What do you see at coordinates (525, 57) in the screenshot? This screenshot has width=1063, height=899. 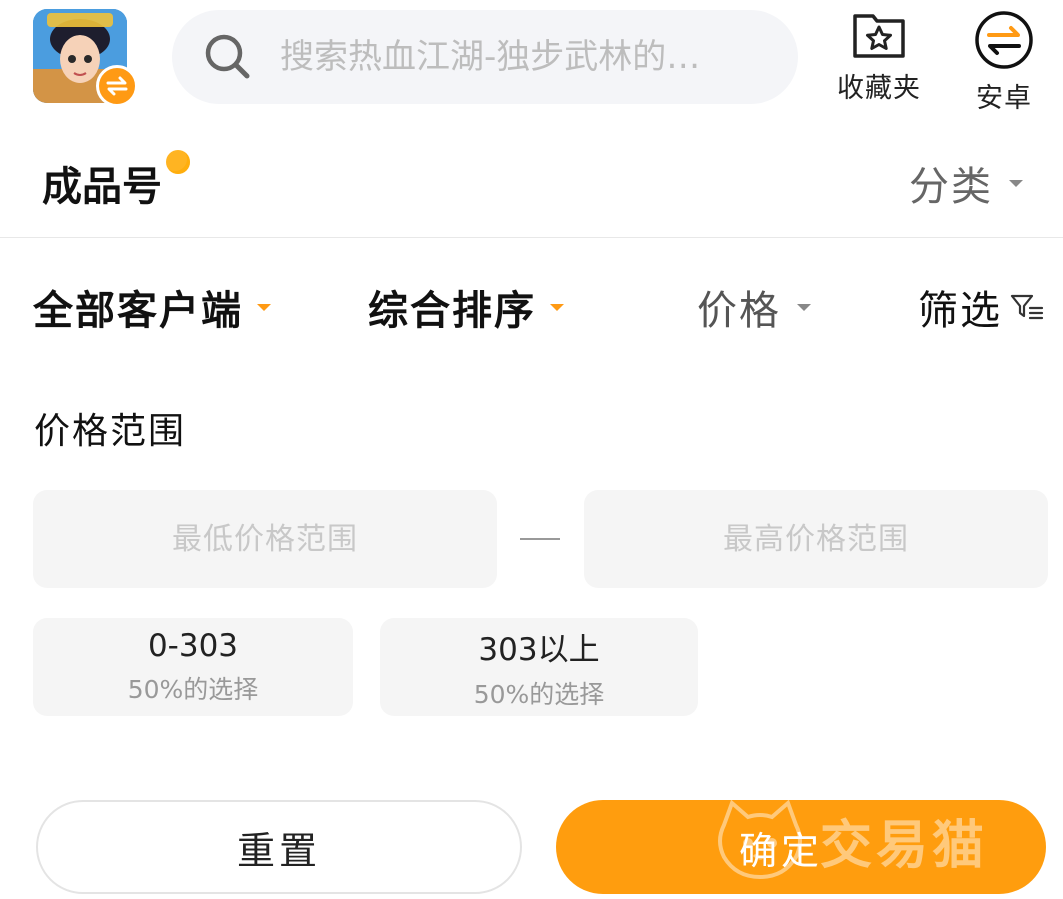 I see `search-input` at bounding box center [525, 57].